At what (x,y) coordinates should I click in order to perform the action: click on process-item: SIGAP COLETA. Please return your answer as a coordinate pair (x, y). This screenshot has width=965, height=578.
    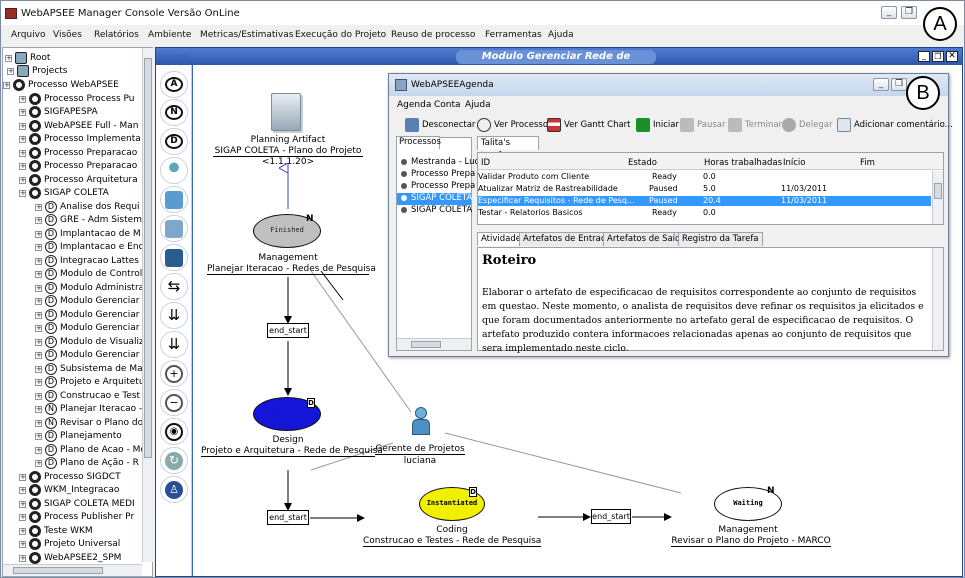
    Looking at the image, I should click on (436, 211).